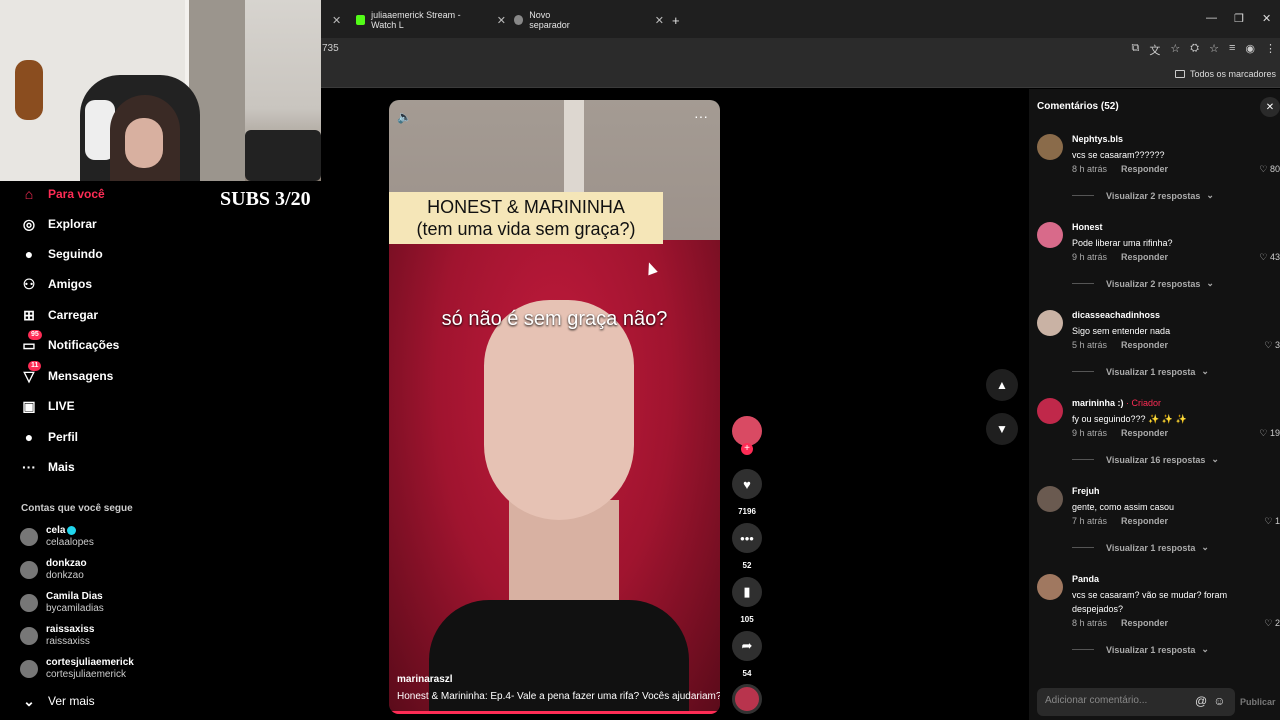 The width and height of the screenshot is (1280, 720). Describe the element at coordinates (1225, 74) in the screenshot. I see `all-bookmarks: Todos os marcadores` at that location.